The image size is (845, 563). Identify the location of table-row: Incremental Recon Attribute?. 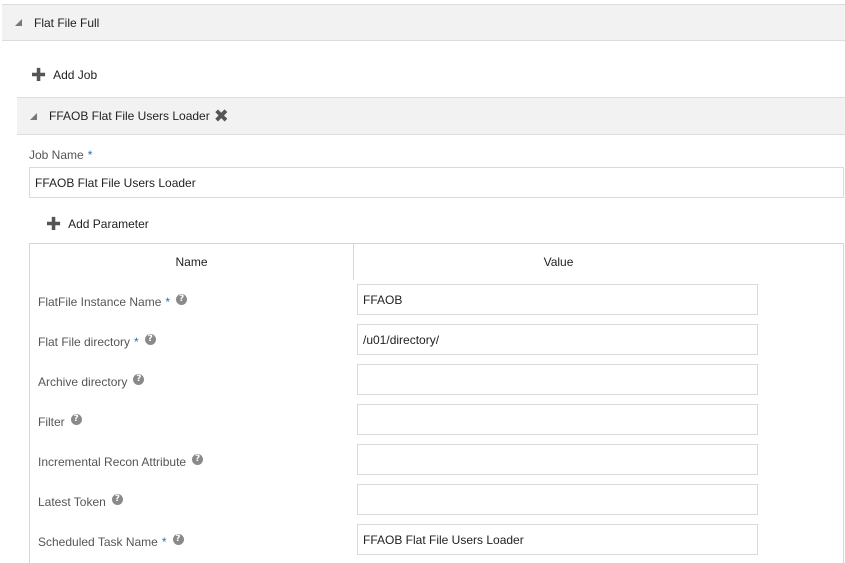
(436, 462).